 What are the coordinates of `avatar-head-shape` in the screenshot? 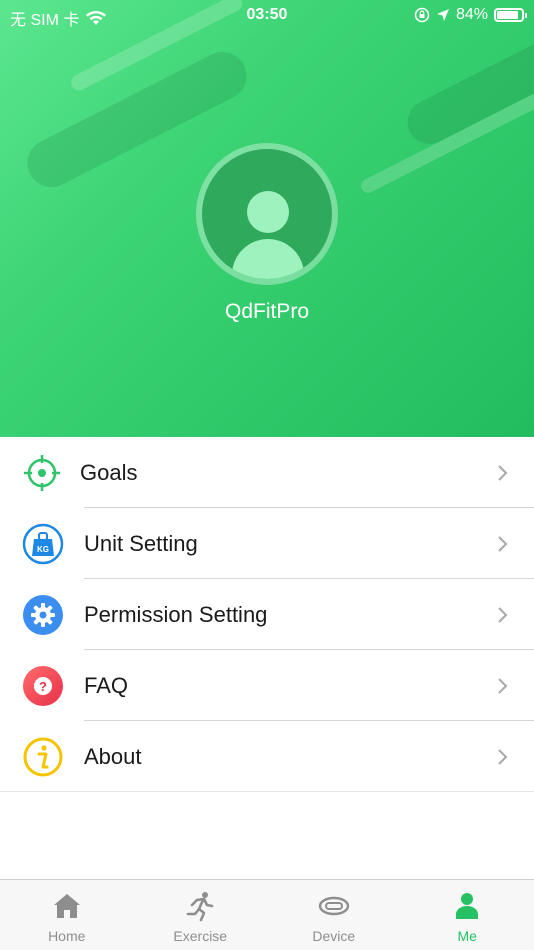 It's located at (268, 212).